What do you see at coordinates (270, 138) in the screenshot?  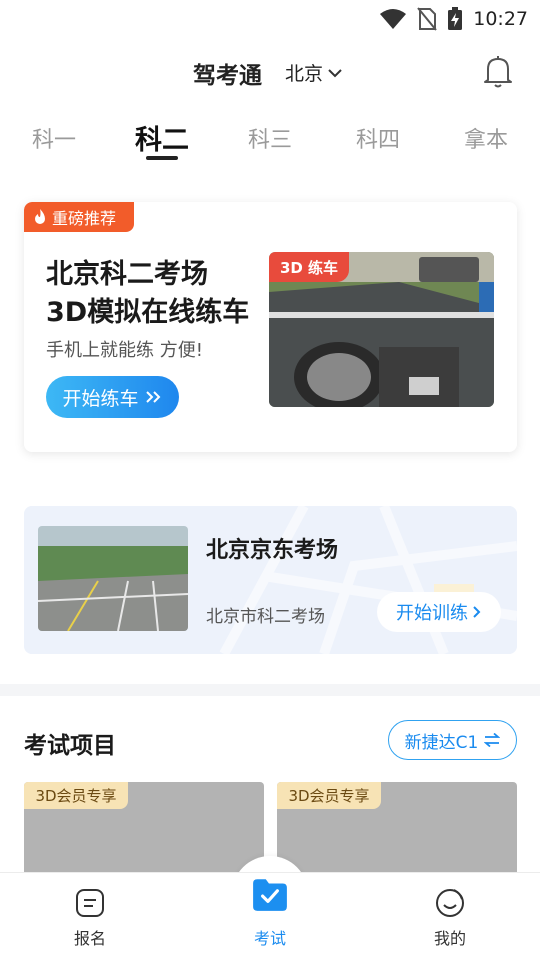 I see `tab-subject-3: 科三` at bounding box center [270, 138].